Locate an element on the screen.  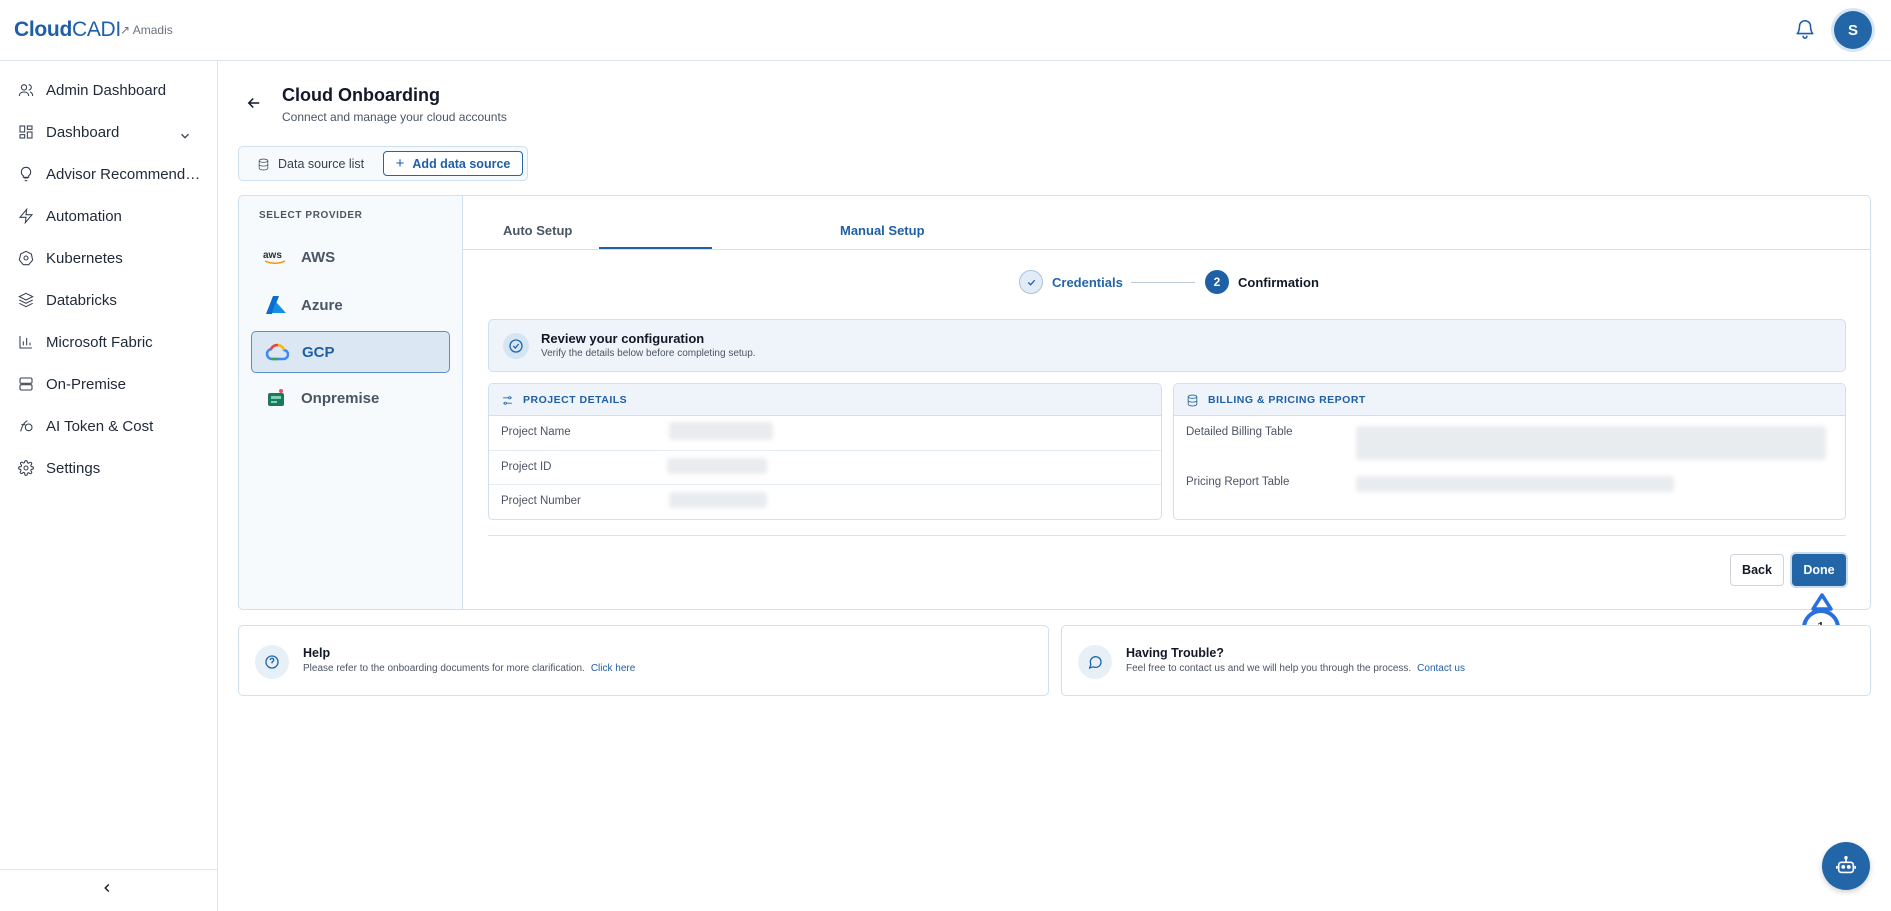
sidebar-item-on-premise: On-Premise is located at coordinates (72, 384).